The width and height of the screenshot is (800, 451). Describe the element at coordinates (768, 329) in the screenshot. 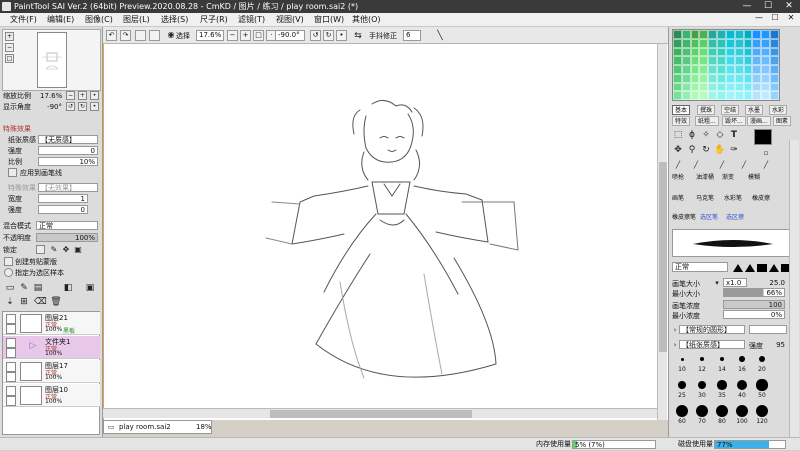

I see `brush-shape-strength` at that location.